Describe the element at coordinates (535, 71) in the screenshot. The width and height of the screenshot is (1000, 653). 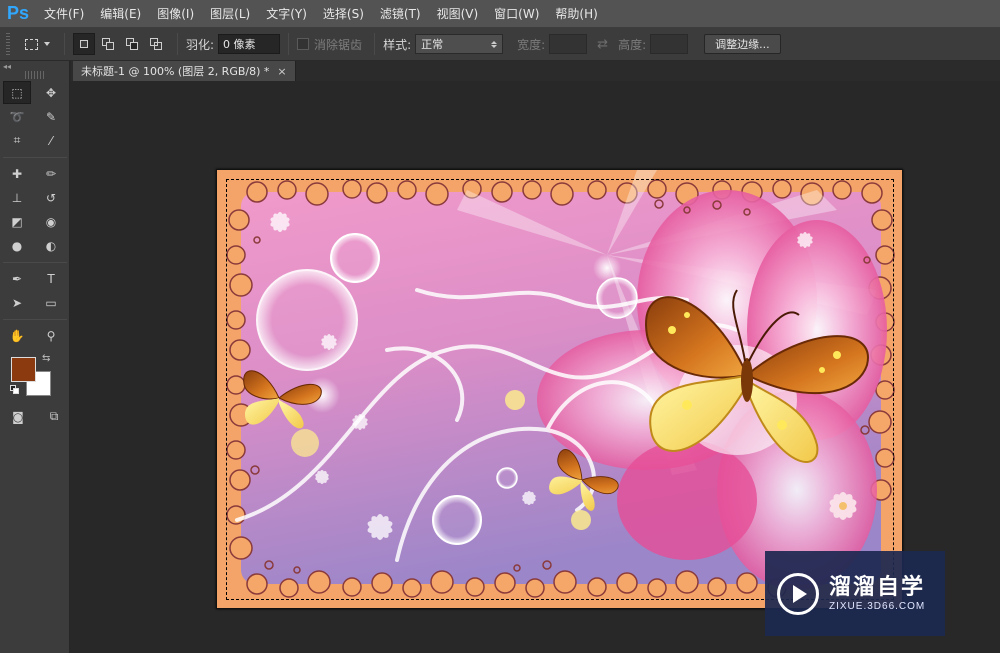
I see `document-tab-bar: 未标题-1 @ 100% (图层 2, RGB/8) * ×` at that location.